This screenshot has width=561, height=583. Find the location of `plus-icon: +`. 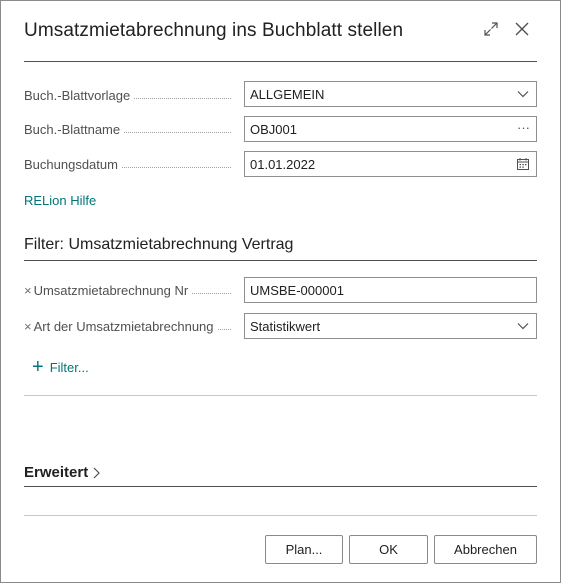

plus-icon: + is located at coordinates (38, 367).